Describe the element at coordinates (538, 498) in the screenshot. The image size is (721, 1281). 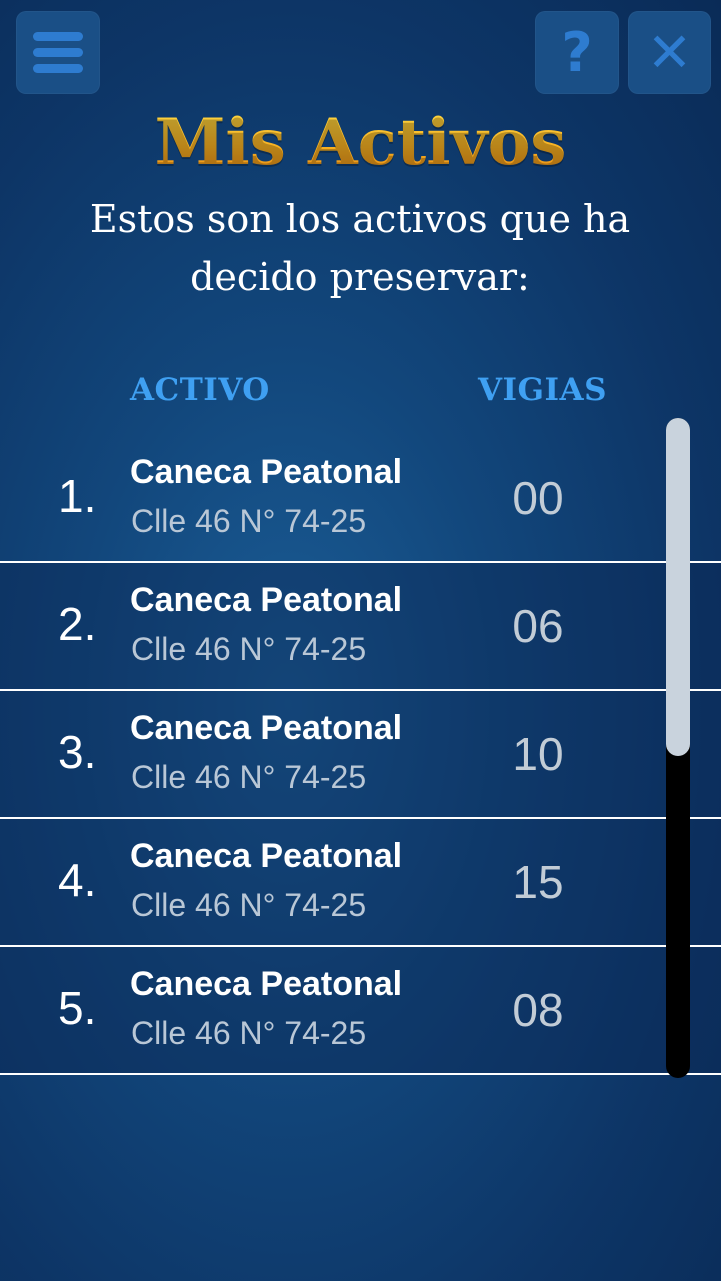
I see `asset-vigias-count: 00` at that location.